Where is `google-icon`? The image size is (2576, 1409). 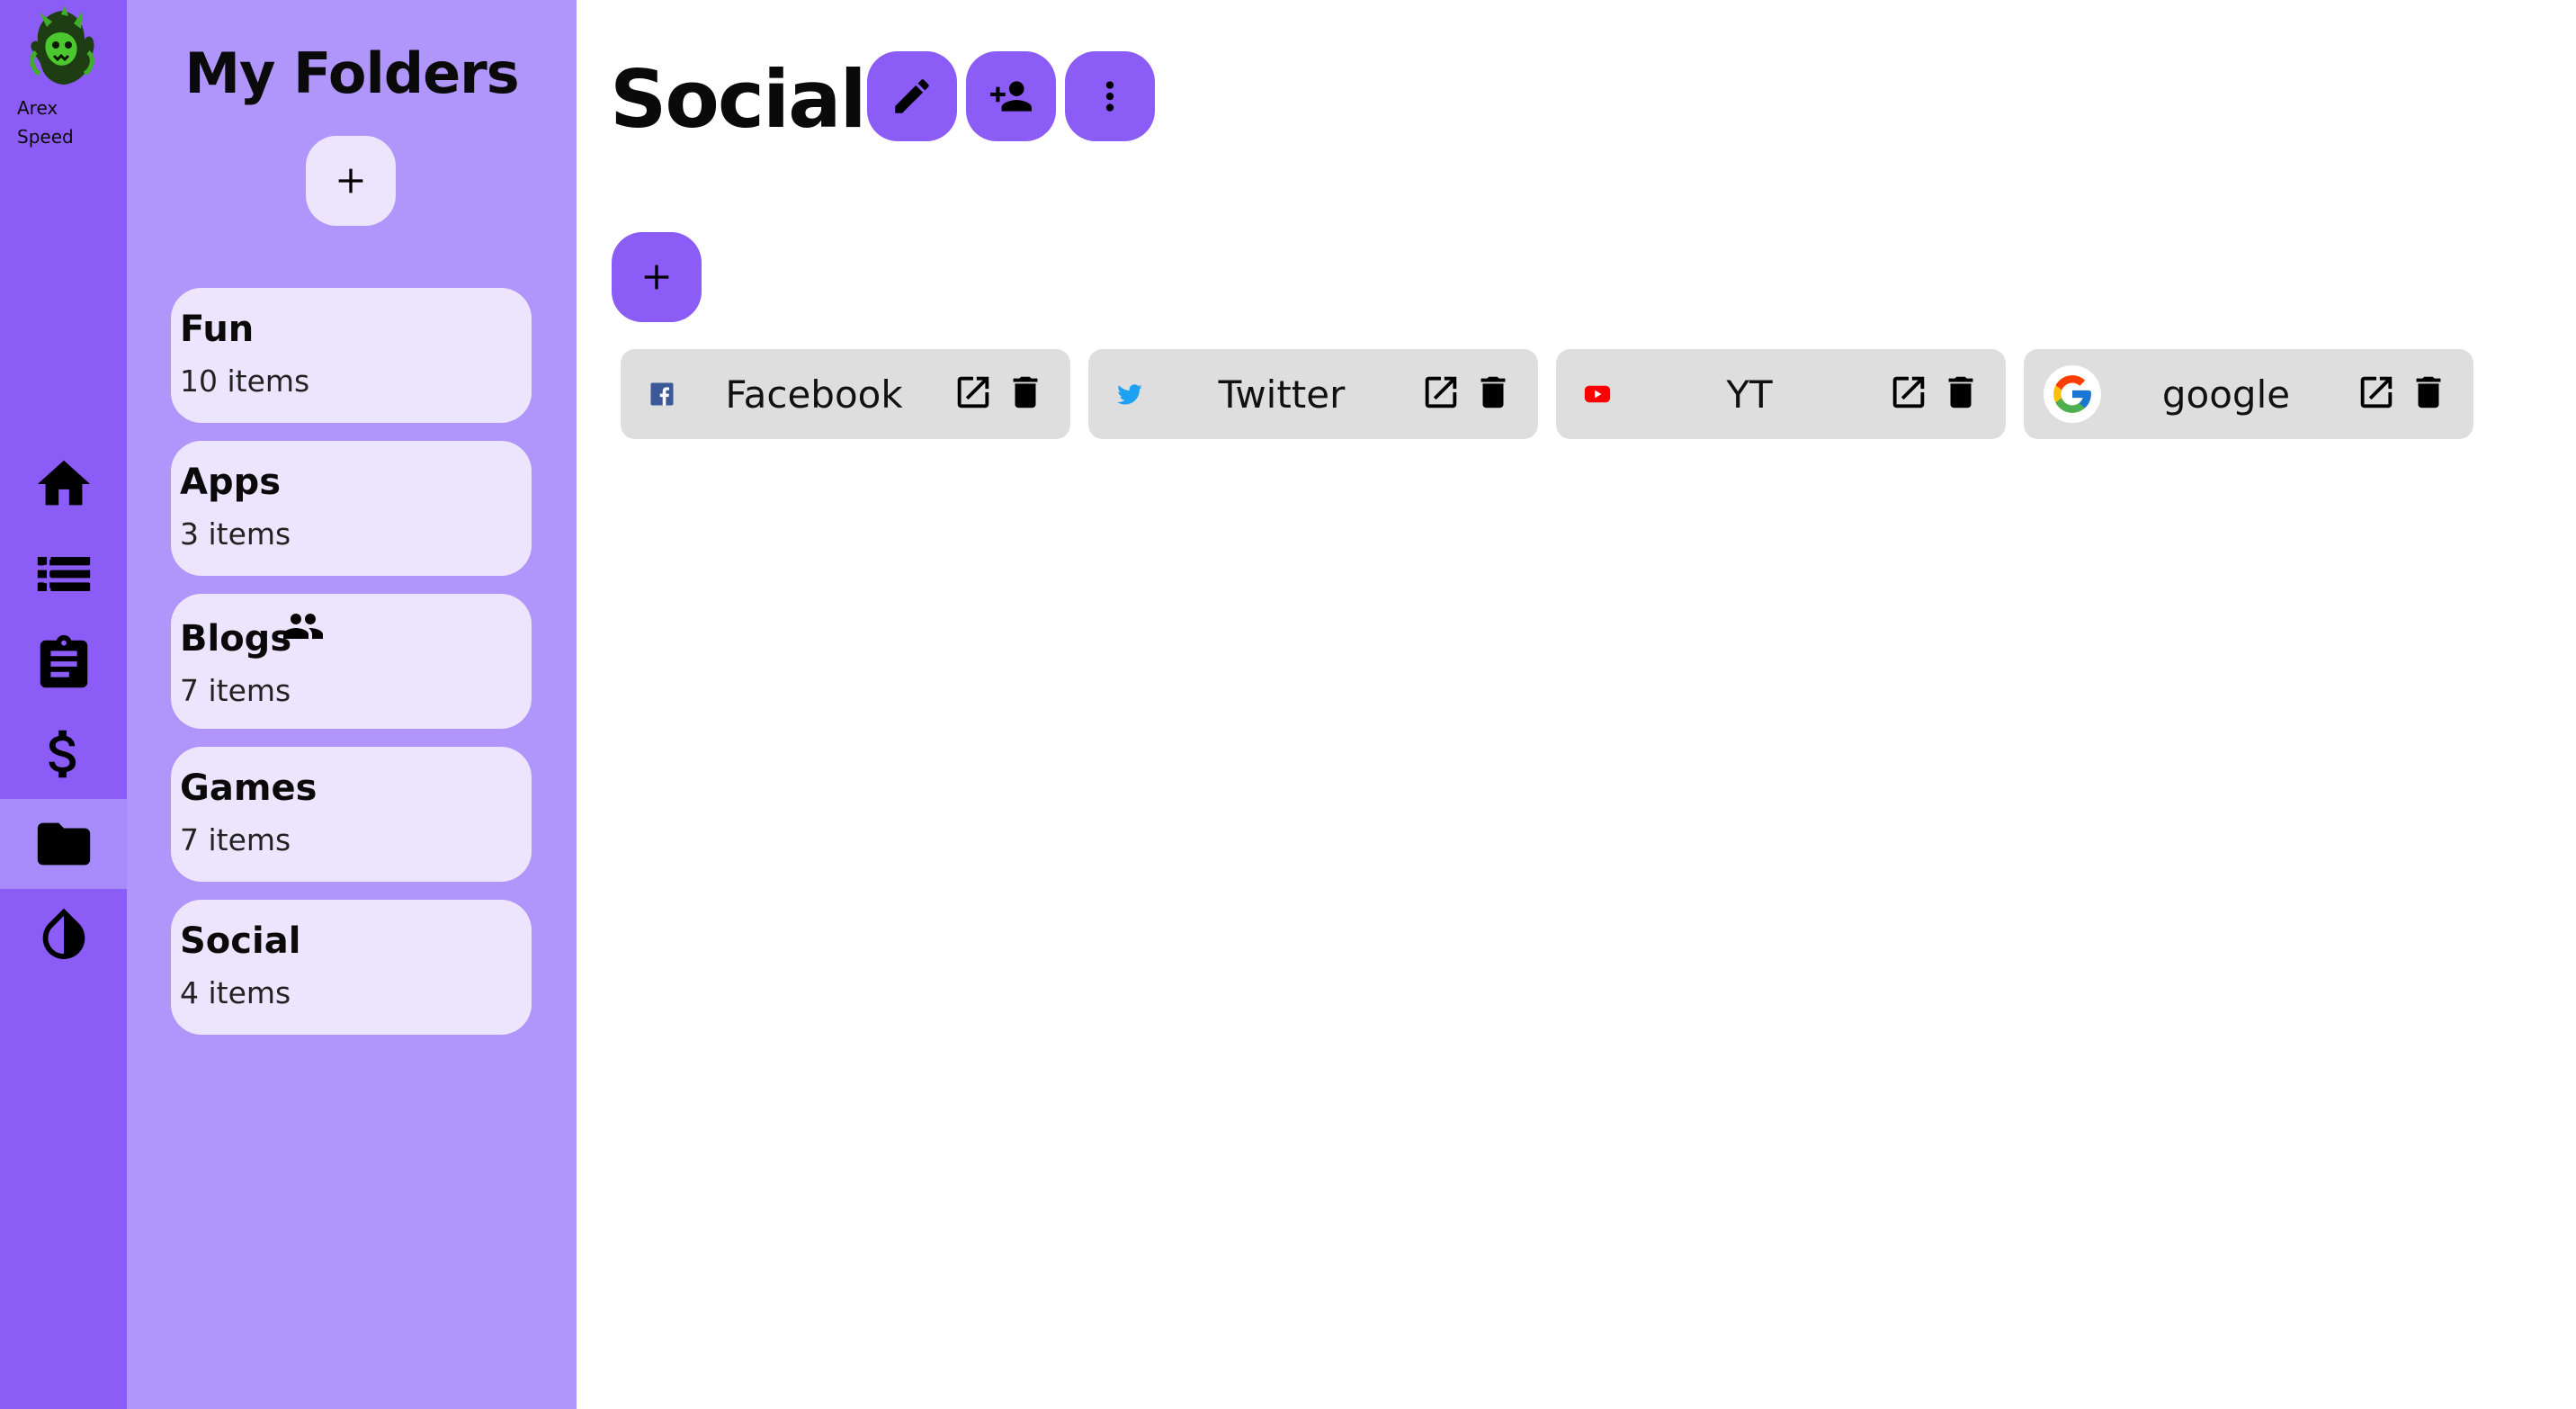 google-icon is located at coordinates (2072, 394).